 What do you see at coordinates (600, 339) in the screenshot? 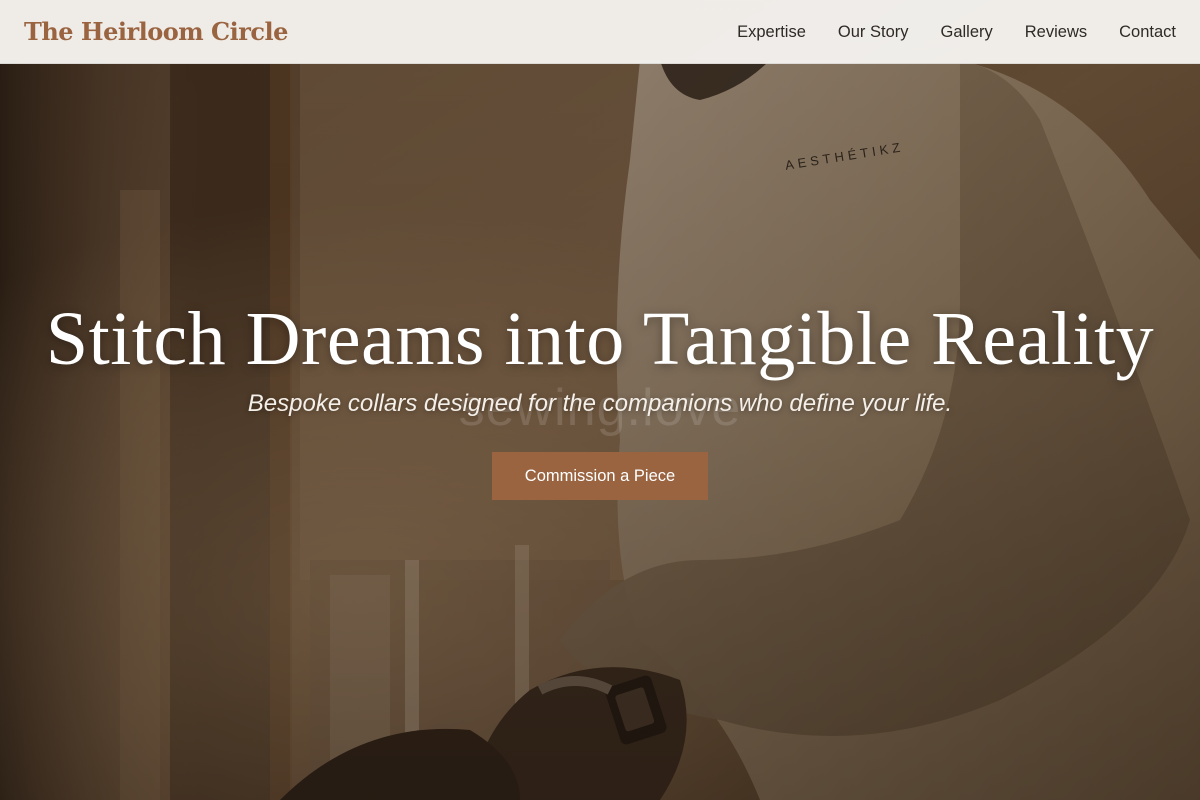
I see `hero-title: Stitch Dreams into Tangible Reality` at bounding box center [600, 339].